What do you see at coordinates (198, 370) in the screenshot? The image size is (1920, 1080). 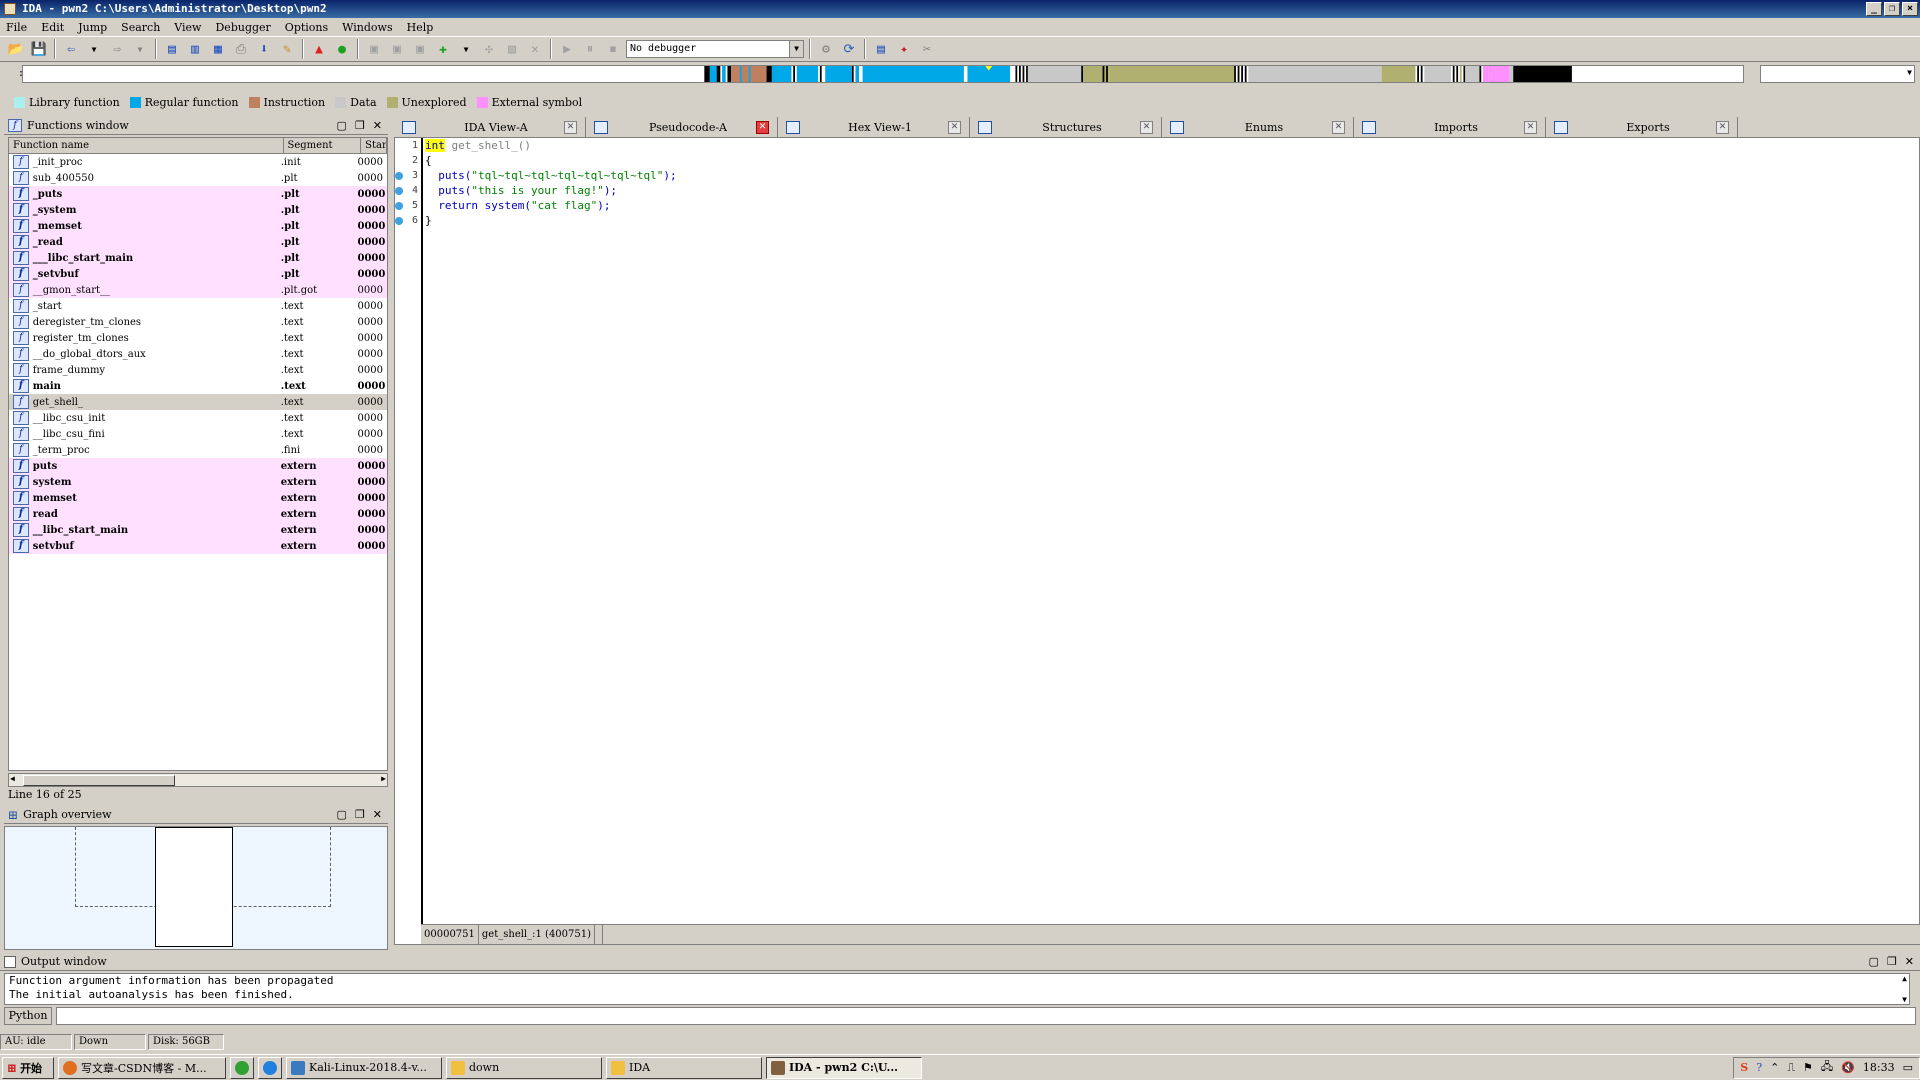 I see `function-row: f frame_dummy .text 0000` at bounding box center [198, 370].